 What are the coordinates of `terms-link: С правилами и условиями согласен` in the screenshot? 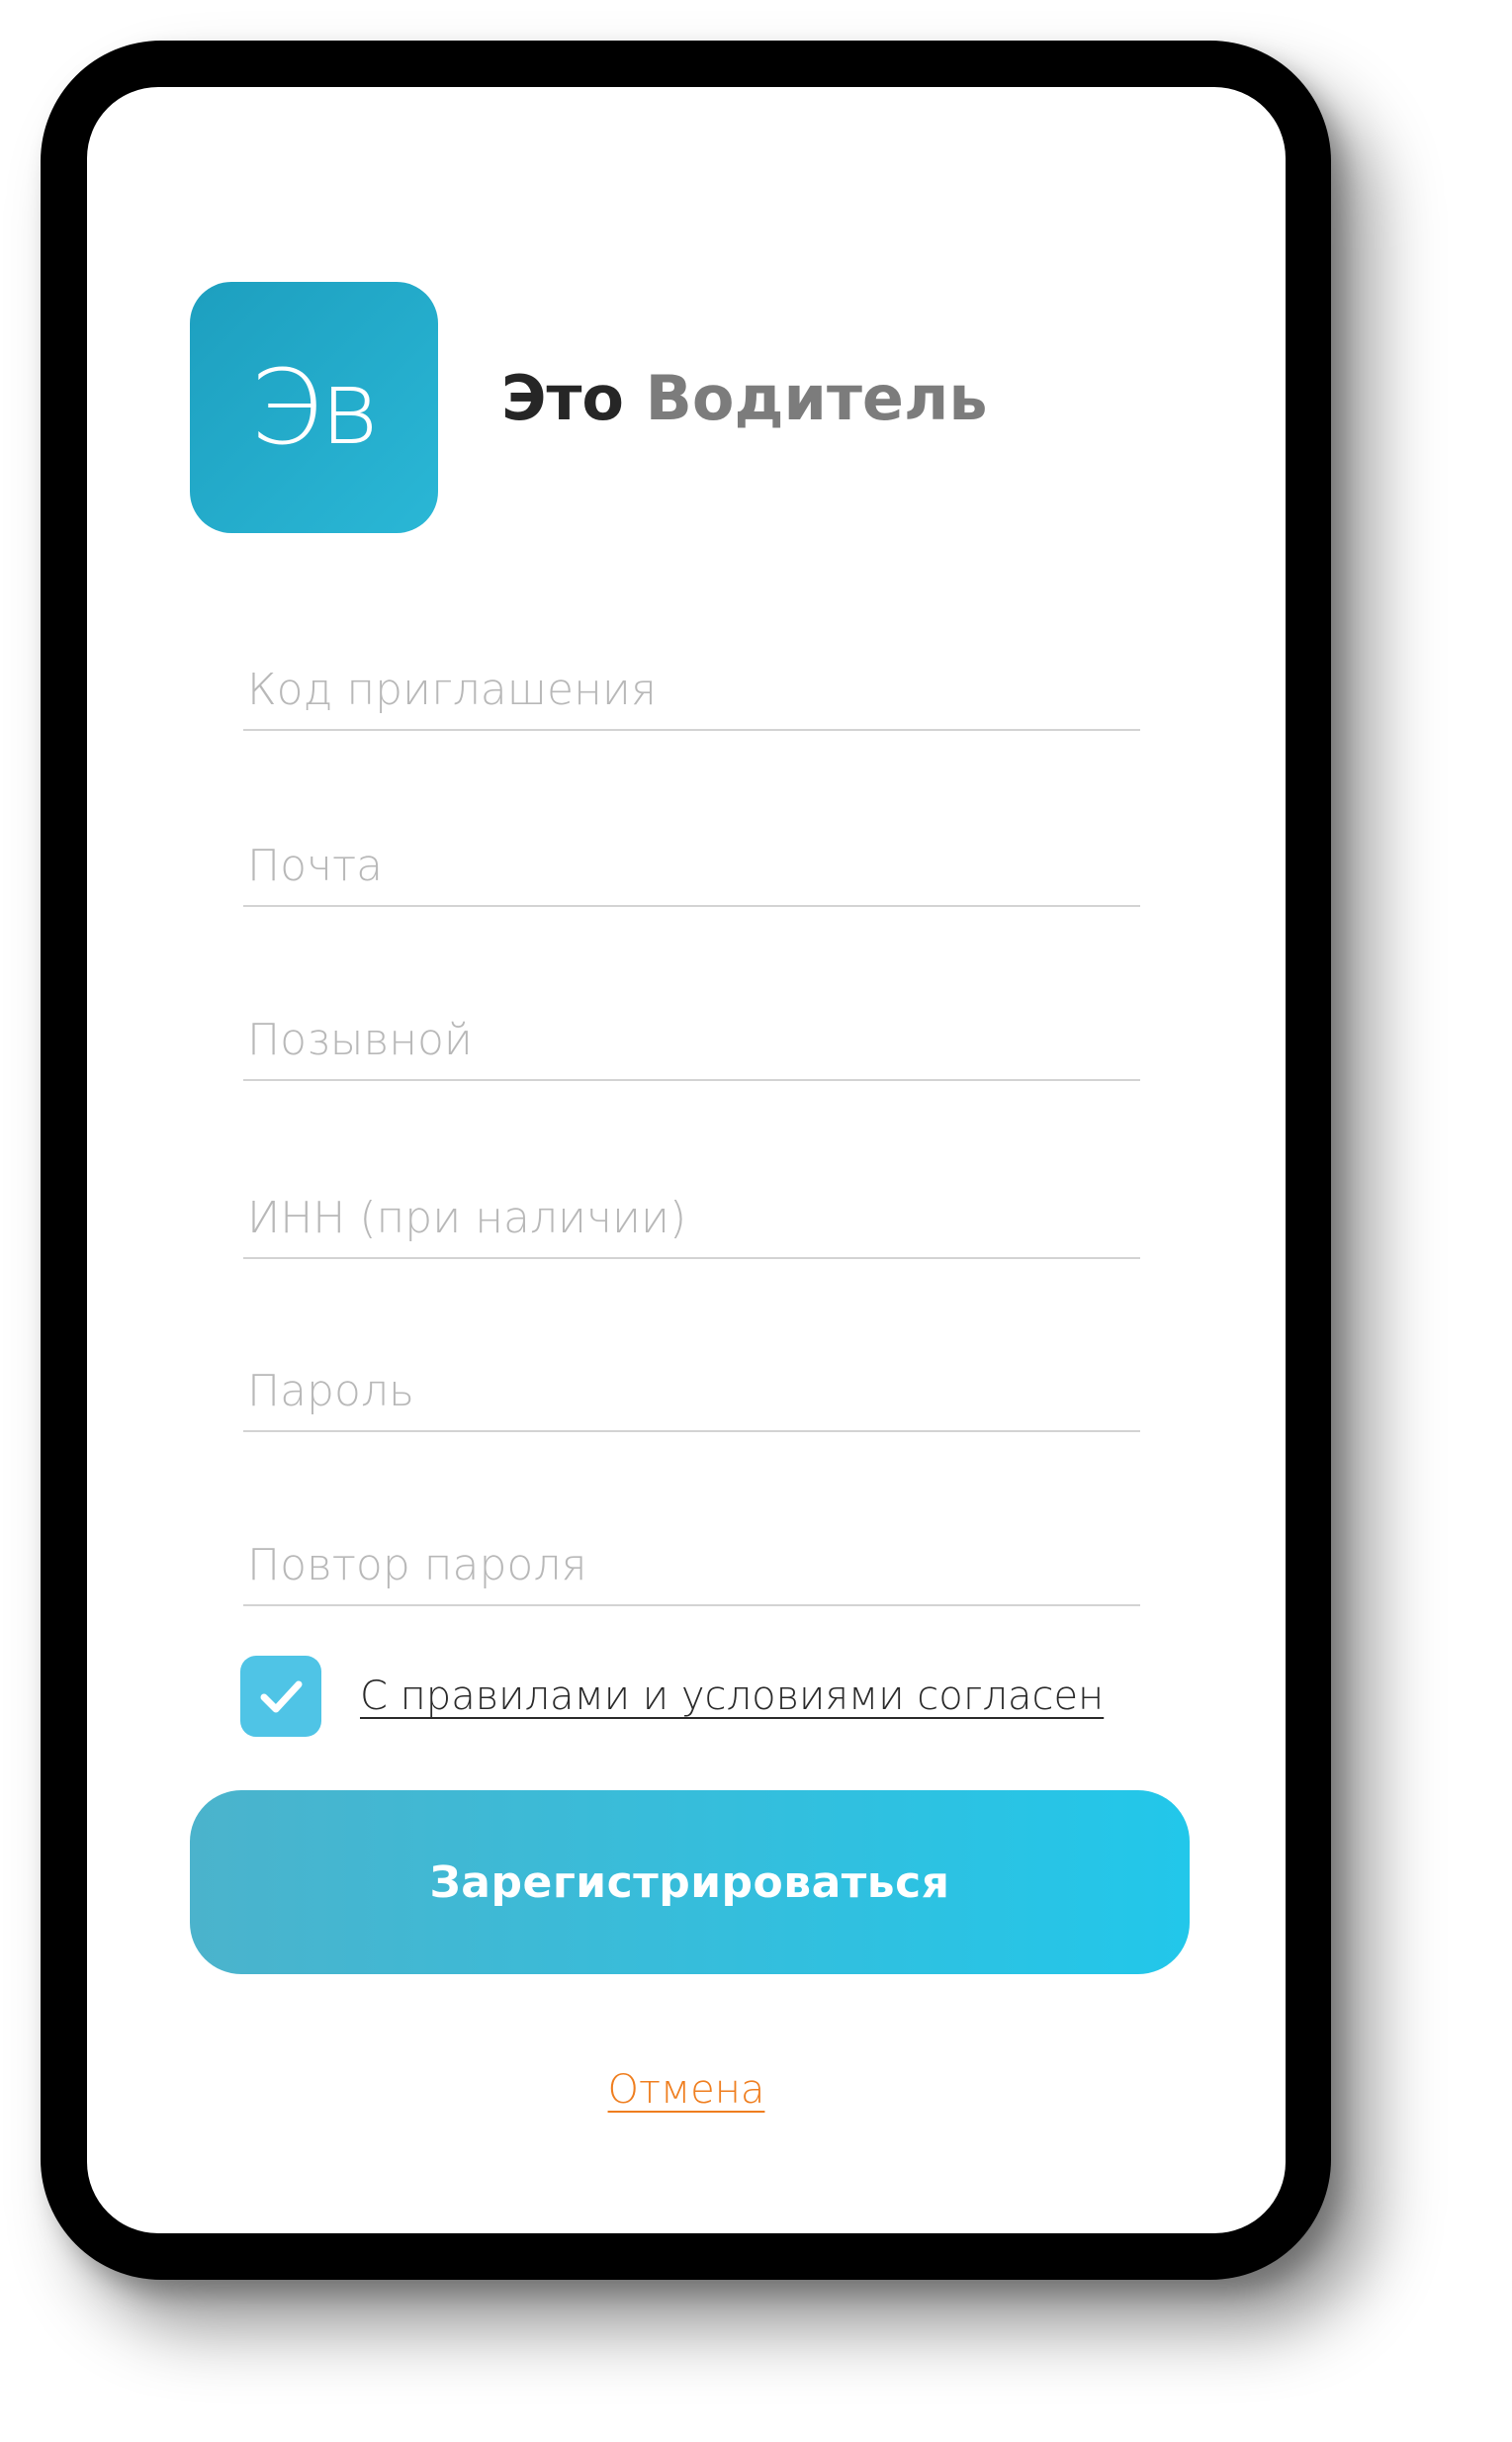 It's located at (732, 1696).